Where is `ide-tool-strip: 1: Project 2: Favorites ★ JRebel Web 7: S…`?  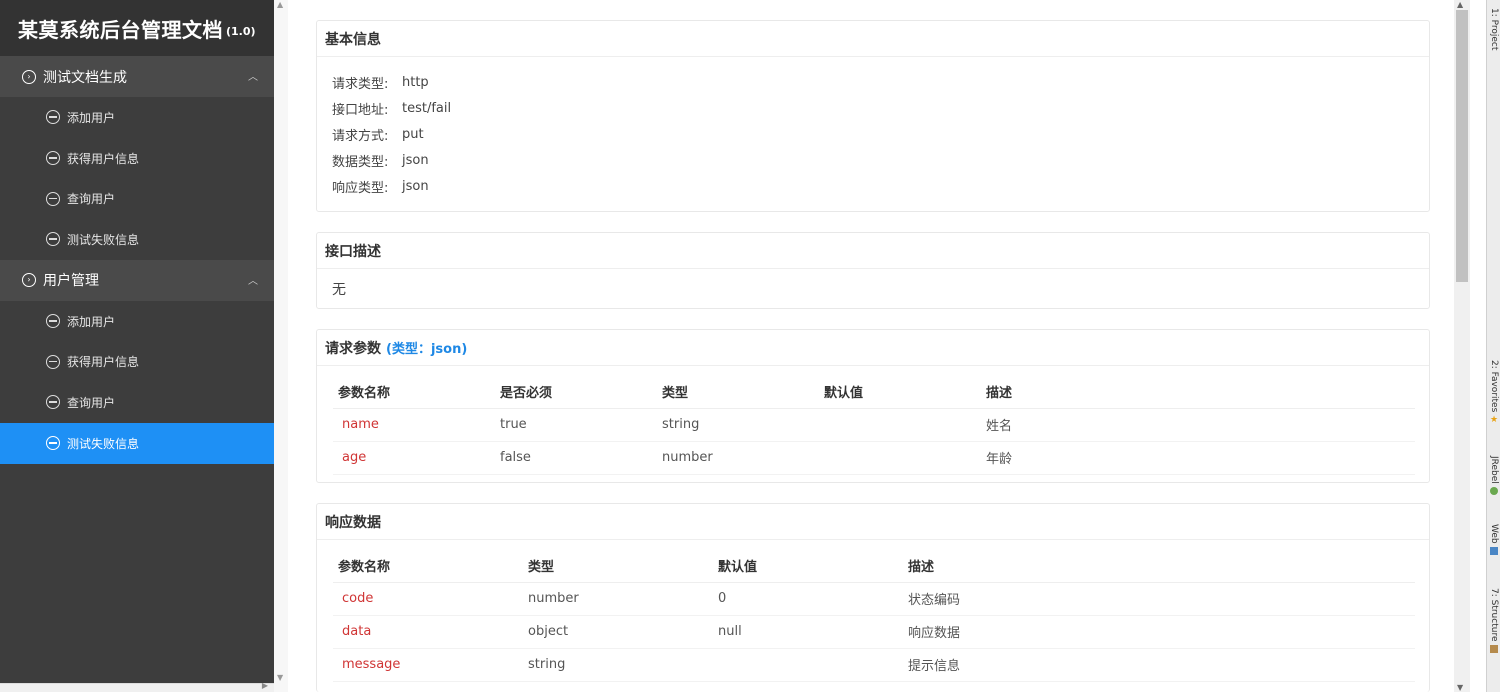 ide-tool-strip: 1: Project 2: Favorites ★ JRebel Web 7: S… is located at coordinates (1493, 346).